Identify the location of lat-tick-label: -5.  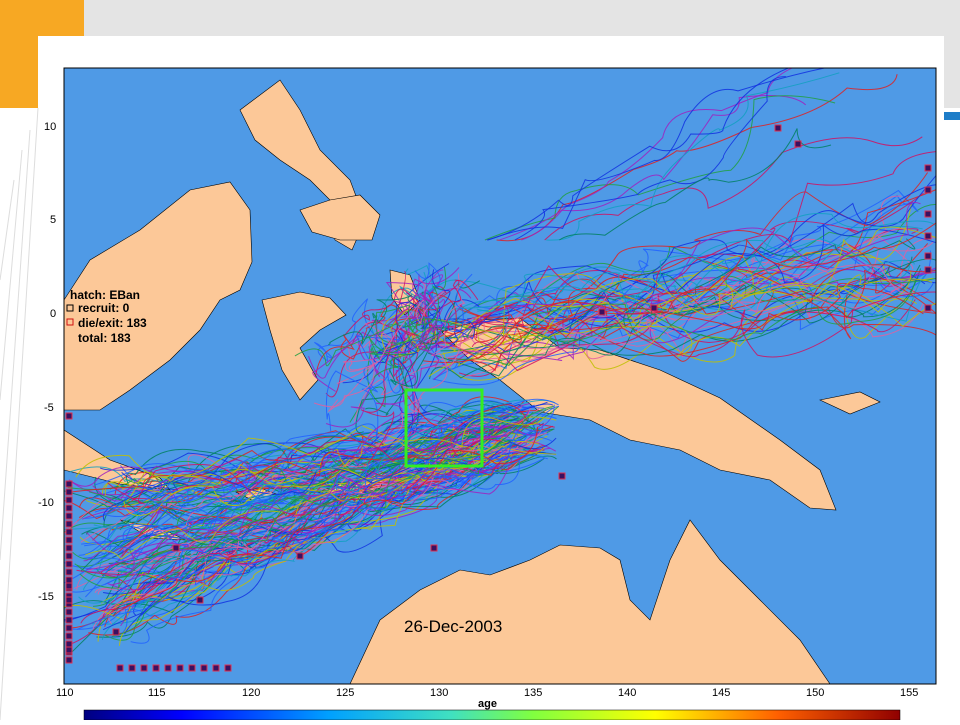
(49, 408).